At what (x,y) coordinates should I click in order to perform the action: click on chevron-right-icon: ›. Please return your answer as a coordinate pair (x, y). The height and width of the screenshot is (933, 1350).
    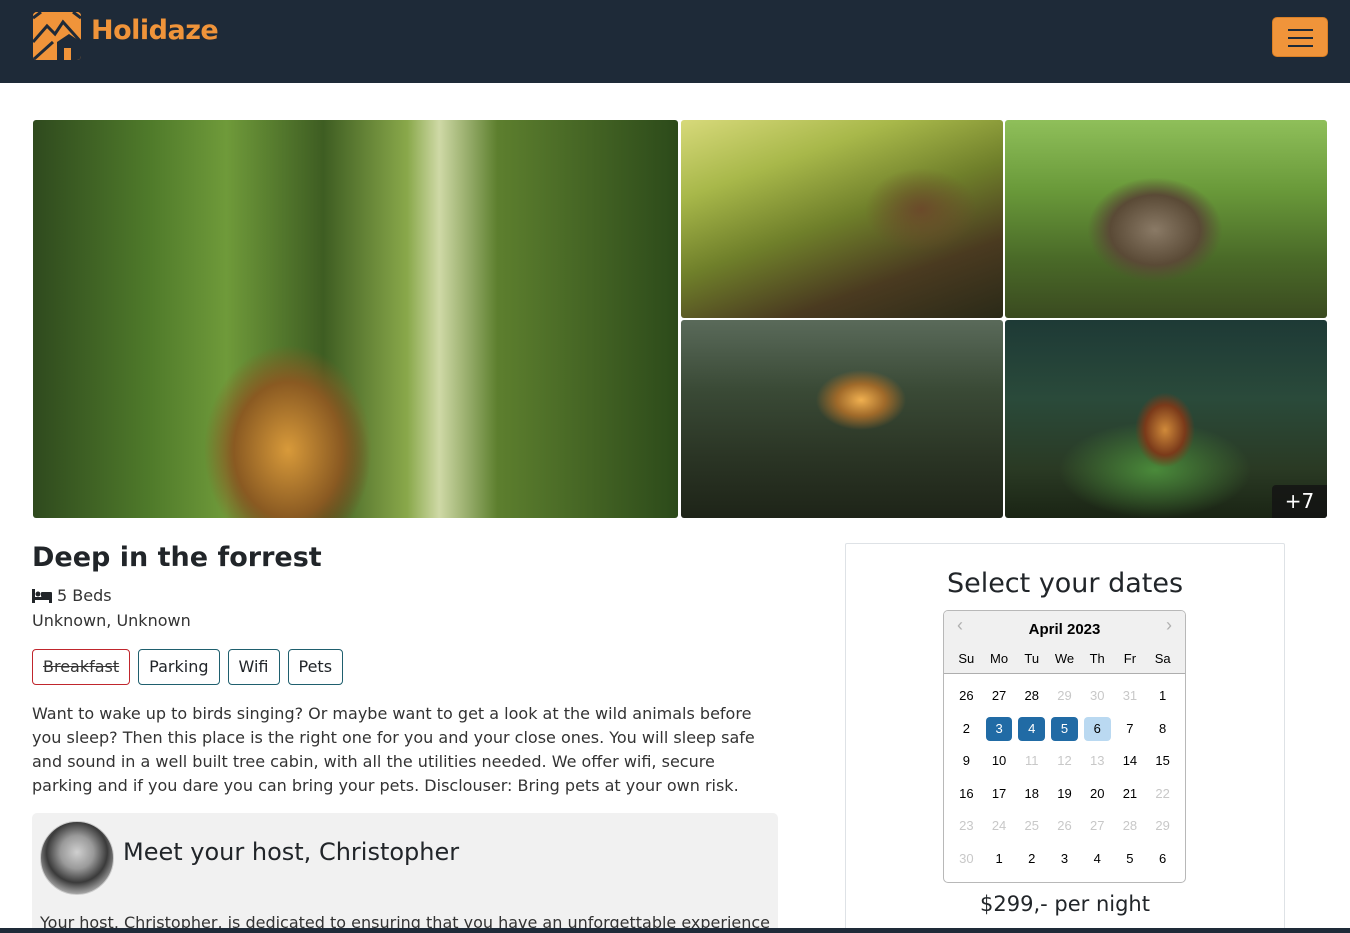
    Looking at the image, I should click on (1169, 625).